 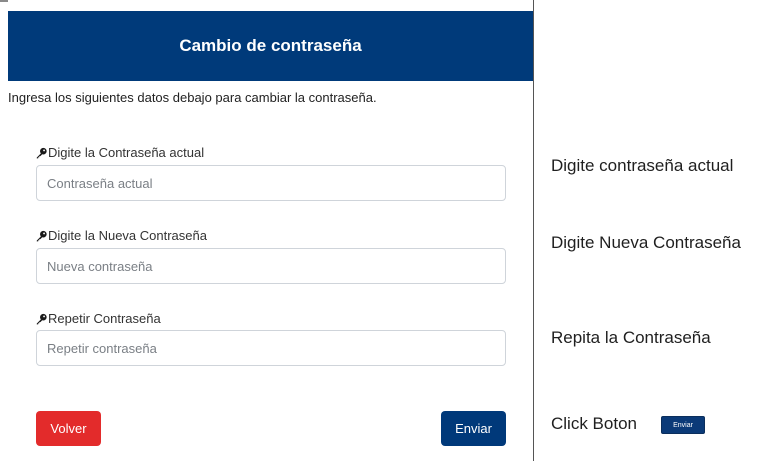 What do you see at coordinates (473, 428) in the screenshot?
I see `send-button: Enviar` at bounding box center [473, 428].